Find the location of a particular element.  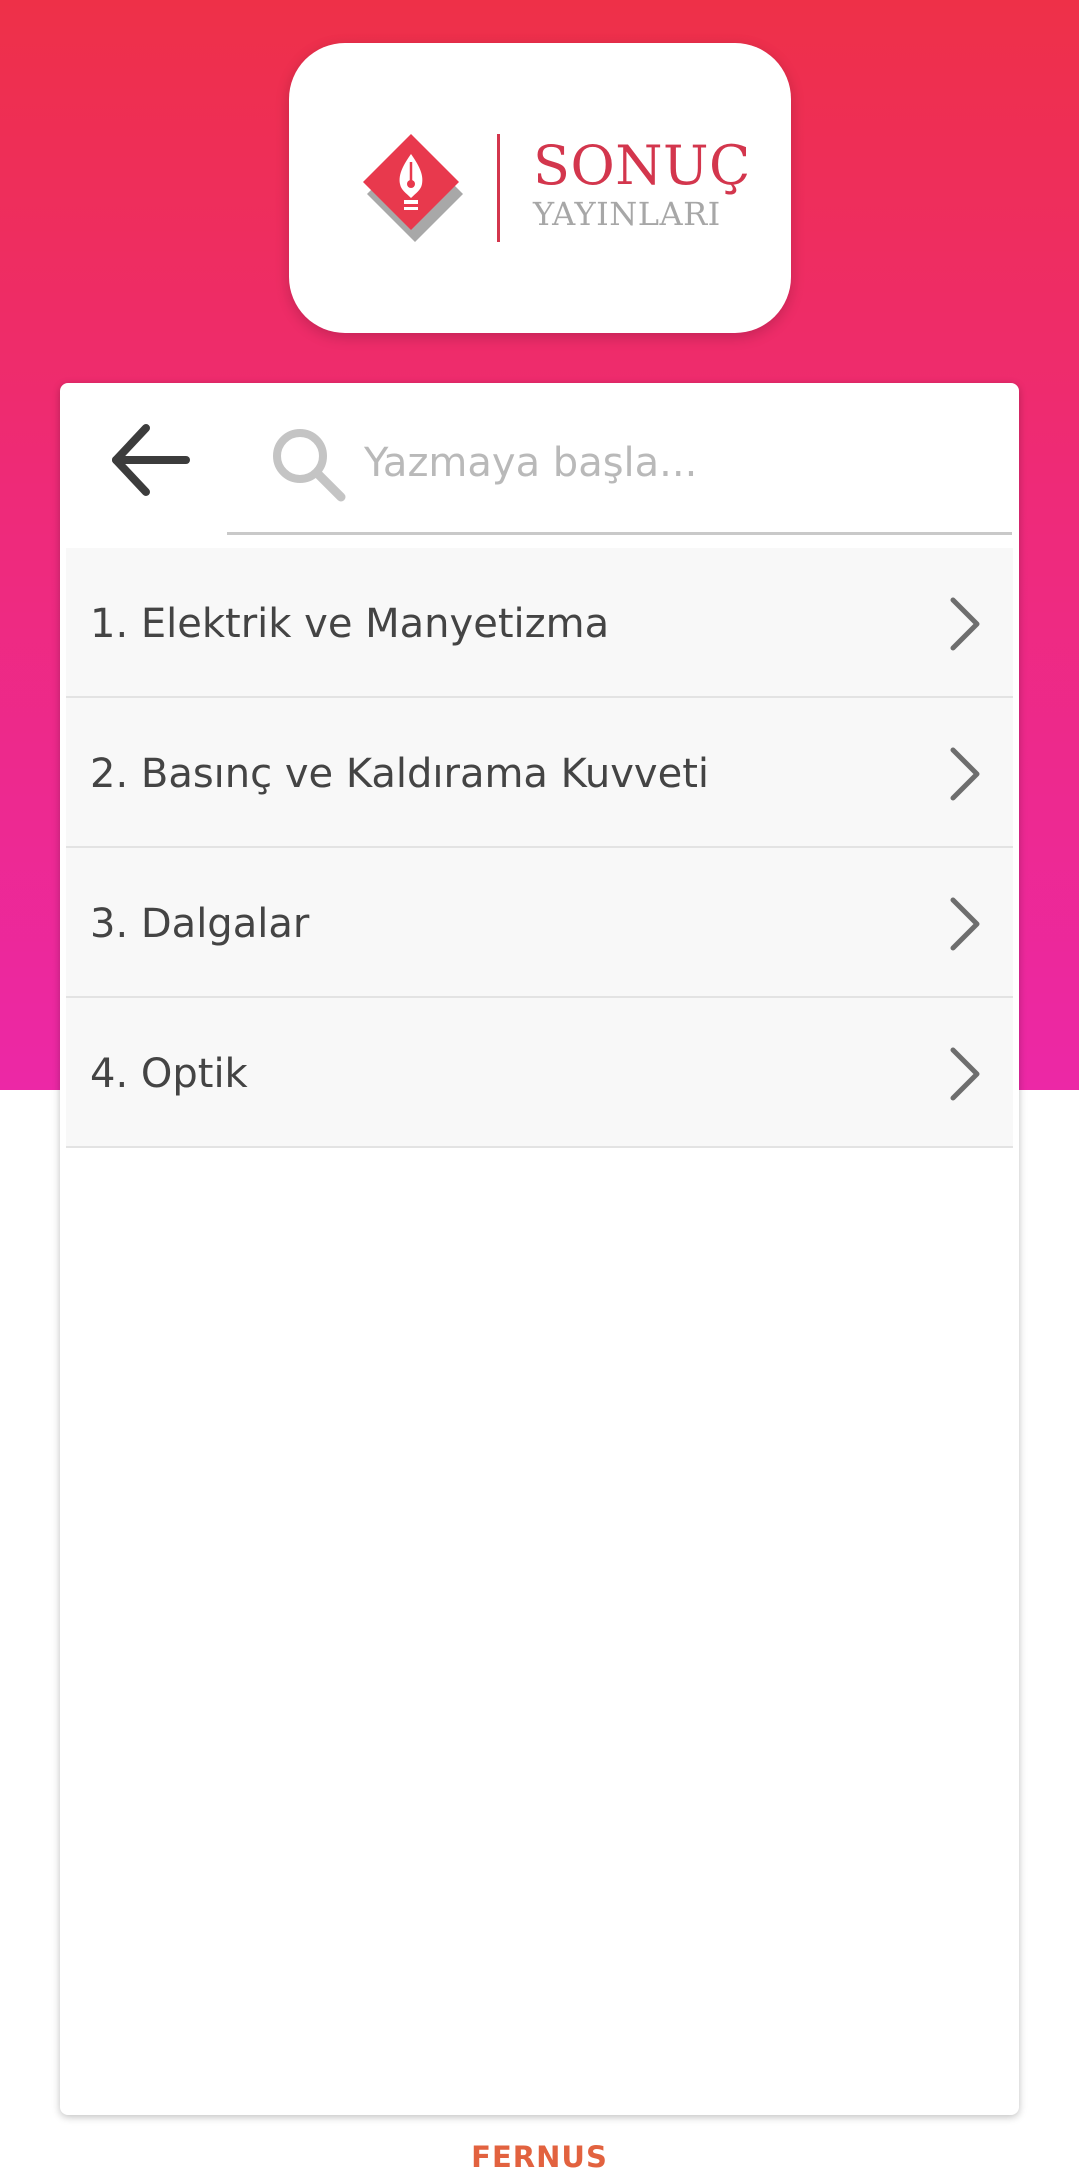

list-item: 1. Elektrik ve Manyetizma is located at coordinates (539, 623).